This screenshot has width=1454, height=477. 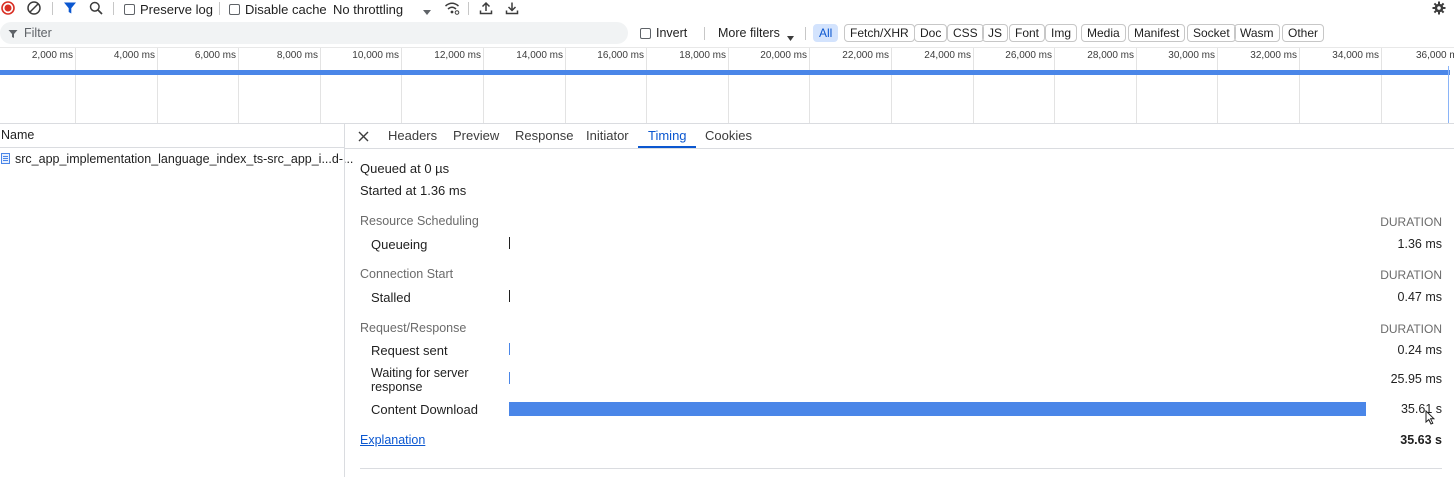 I want to click on tab-initiator: Initiator, so click(x=607, y=138).